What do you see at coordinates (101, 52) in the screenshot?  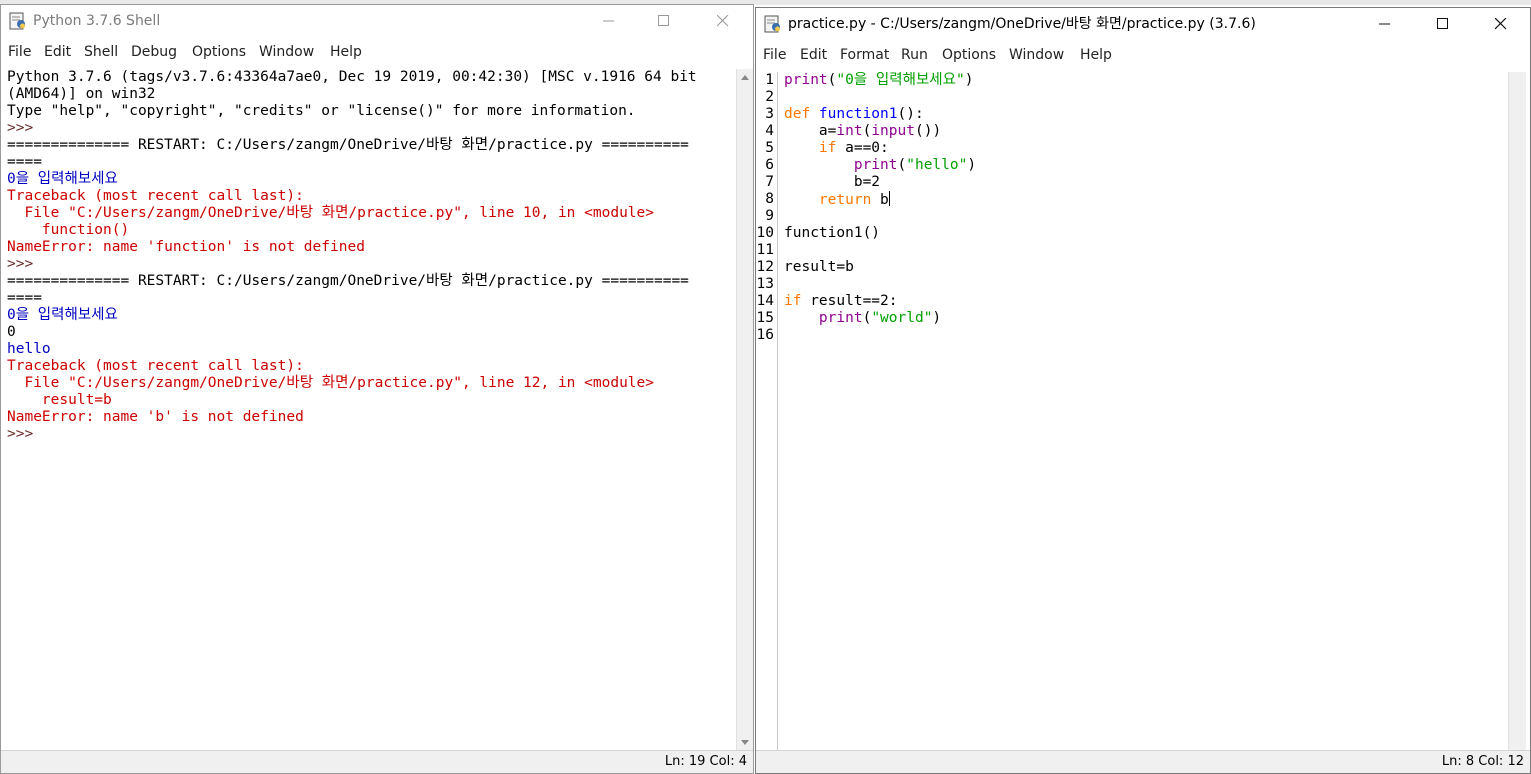 I see `menu-shell: Shell` at bounding box center [101, 52].